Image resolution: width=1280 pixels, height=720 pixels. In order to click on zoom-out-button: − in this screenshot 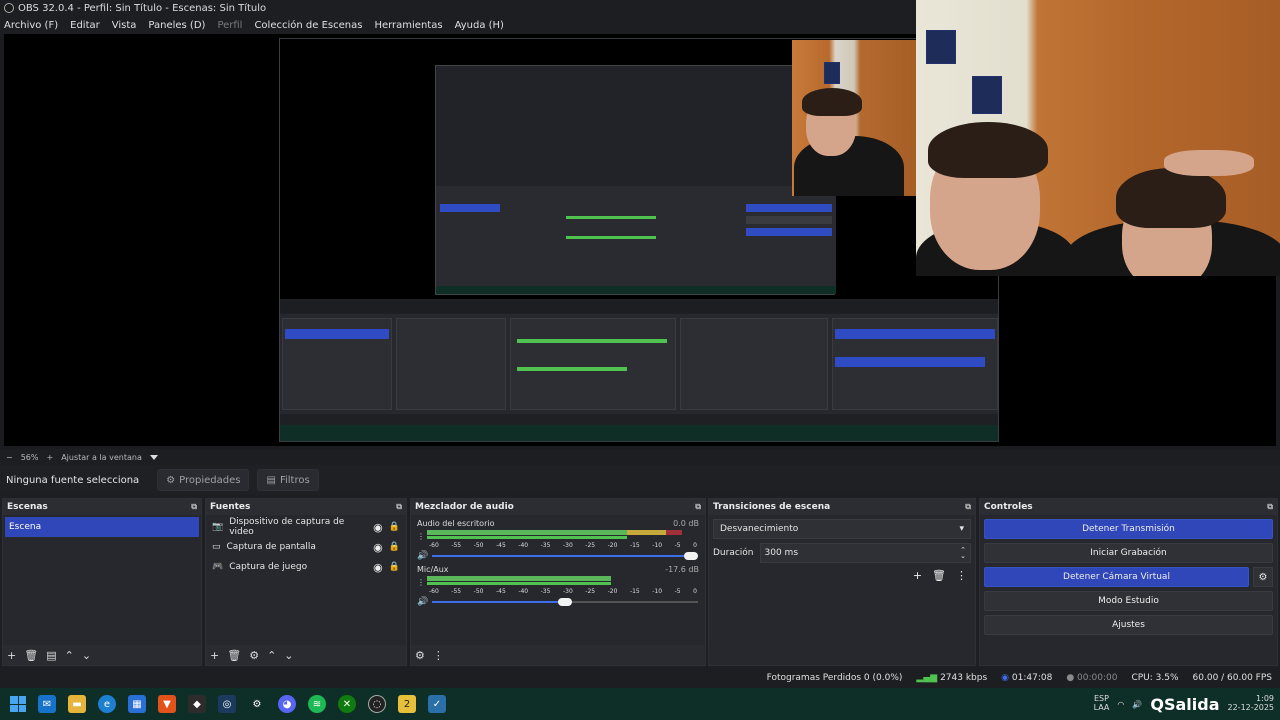, I will do `click(9, 457)`.